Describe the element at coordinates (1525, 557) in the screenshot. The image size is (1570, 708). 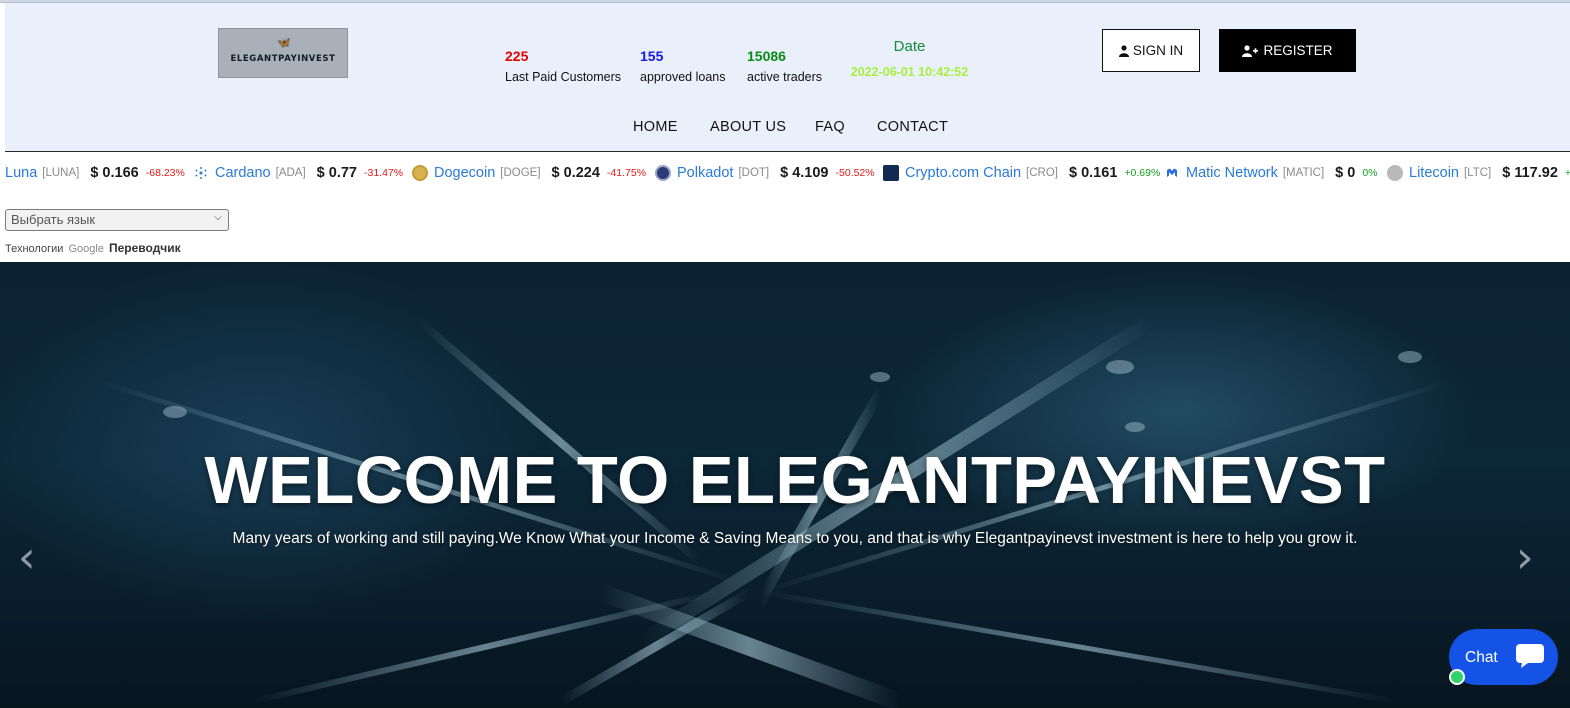
I see `carousel-next-icon: ›` at that location.